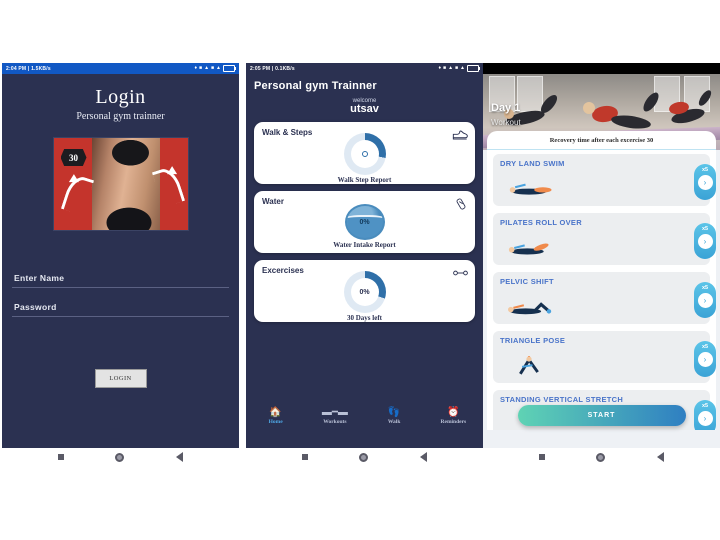  What do you see at coordinates (120, 68) in the screenshot?
I see `status-bar: 2:04 PM | 1.5KB/s ♦ ■ ▲ ■ ▲` at bounding box center [120, 68].